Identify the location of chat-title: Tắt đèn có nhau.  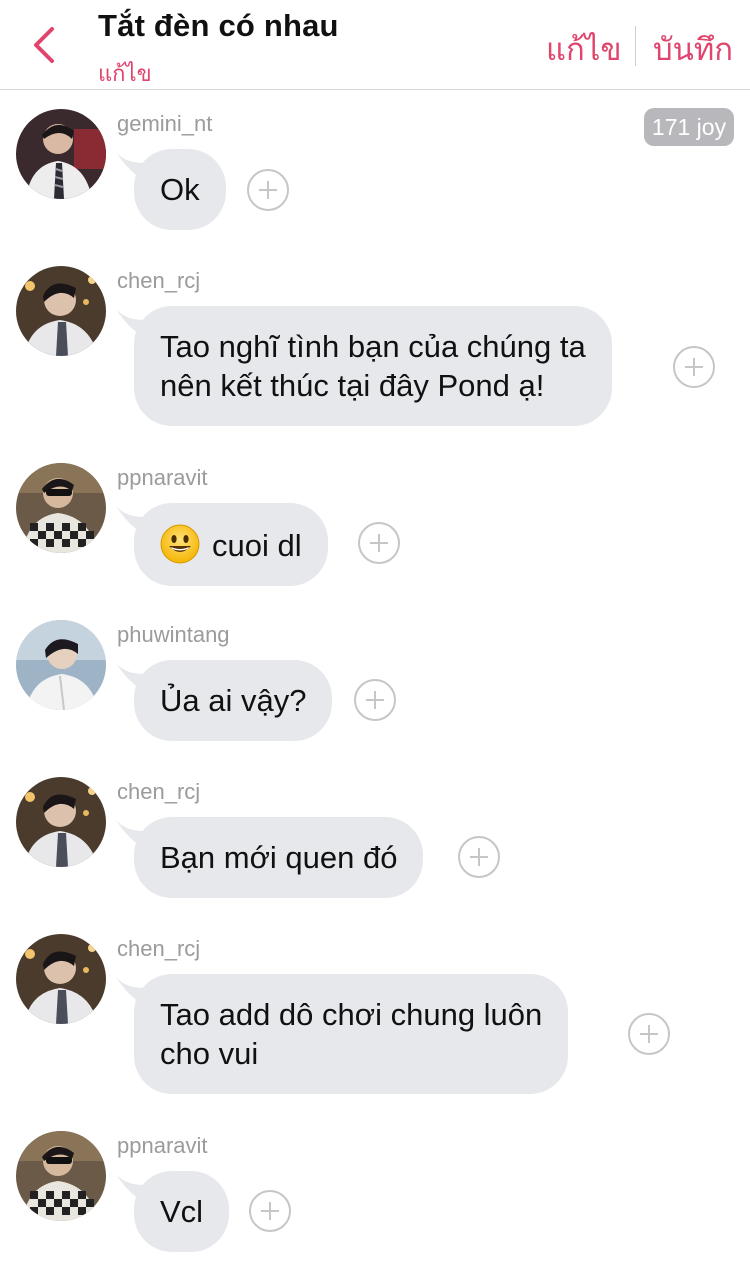
(218, 25).